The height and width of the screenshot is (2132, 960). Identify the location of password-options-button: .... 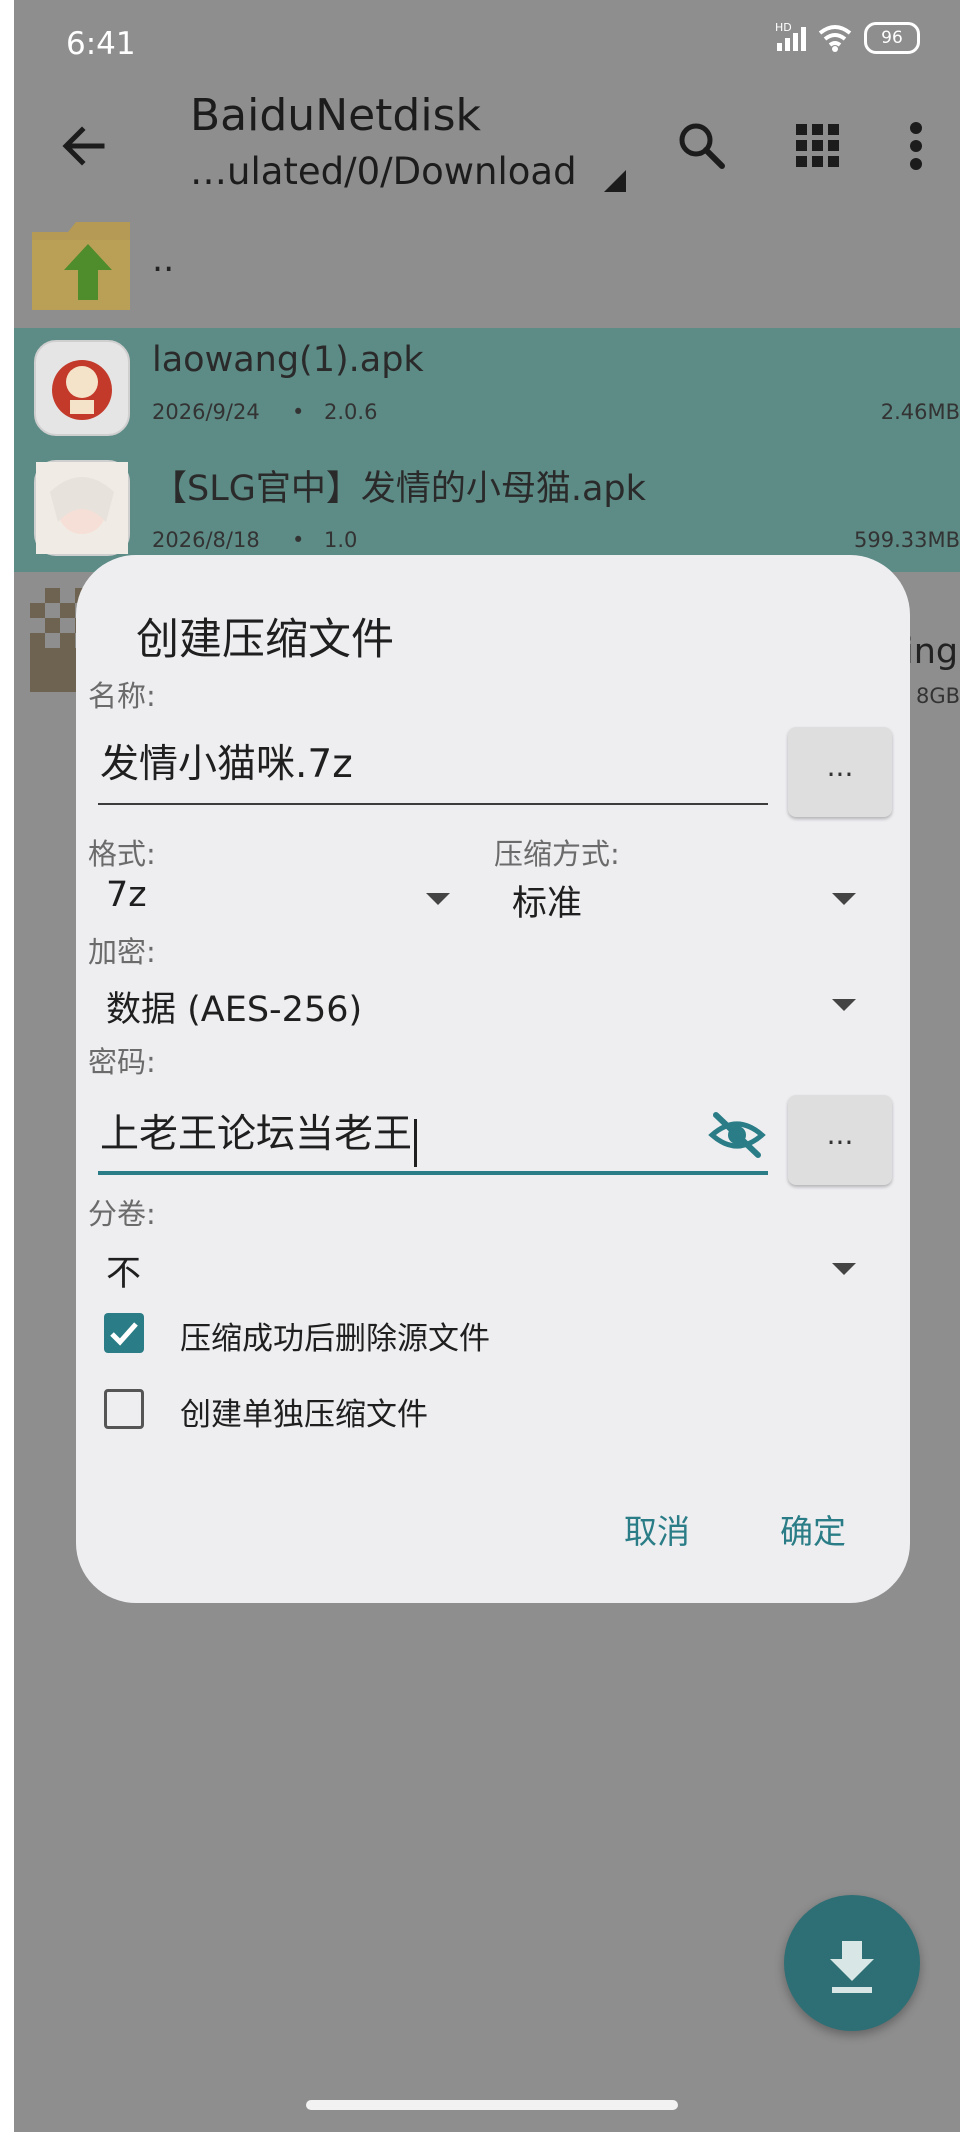
(840, 1140).